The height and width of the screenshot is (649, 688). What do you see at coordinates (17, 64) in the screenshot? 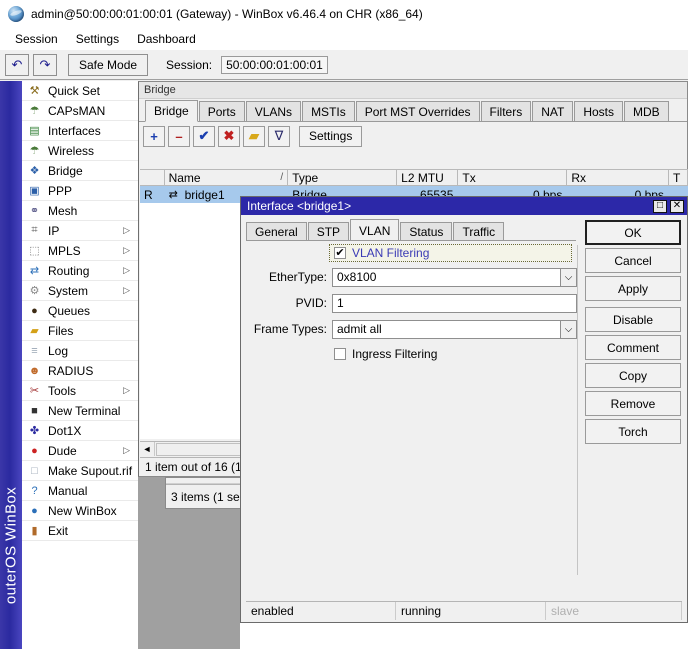
I see `undo-arrow-icon: ↶` at bounding box center [17, 64].